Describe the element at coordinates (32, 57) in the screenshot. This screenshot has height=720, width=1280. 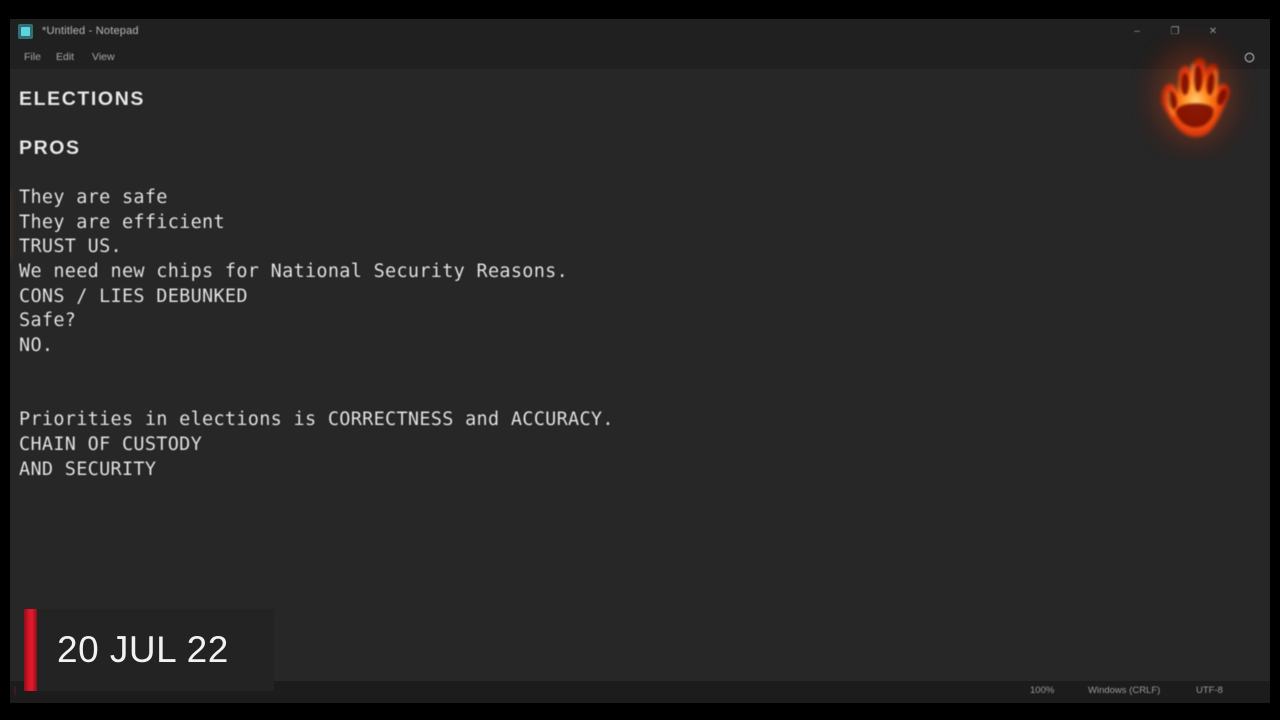
I see `menu-item-file: File` at that location.